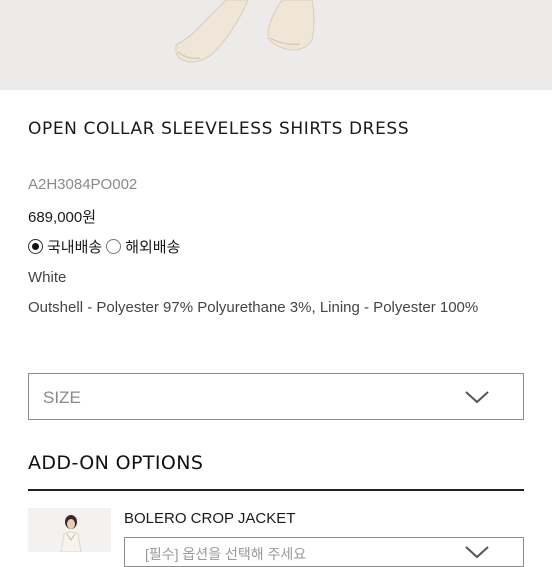 Image resolution: width=552 pixels, height=567 pixels. I want to click on shipping-domestic-label: 국내배송, so click(75, 247).